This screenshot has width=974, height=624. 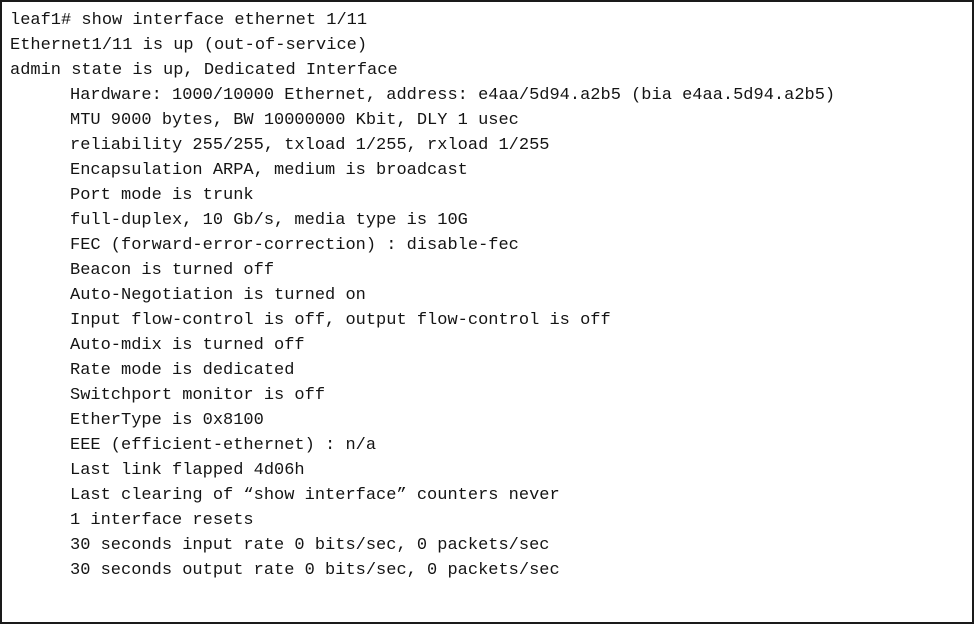 I want to click on terminal-line: 1 interface resets, so click(x=162, y=520).